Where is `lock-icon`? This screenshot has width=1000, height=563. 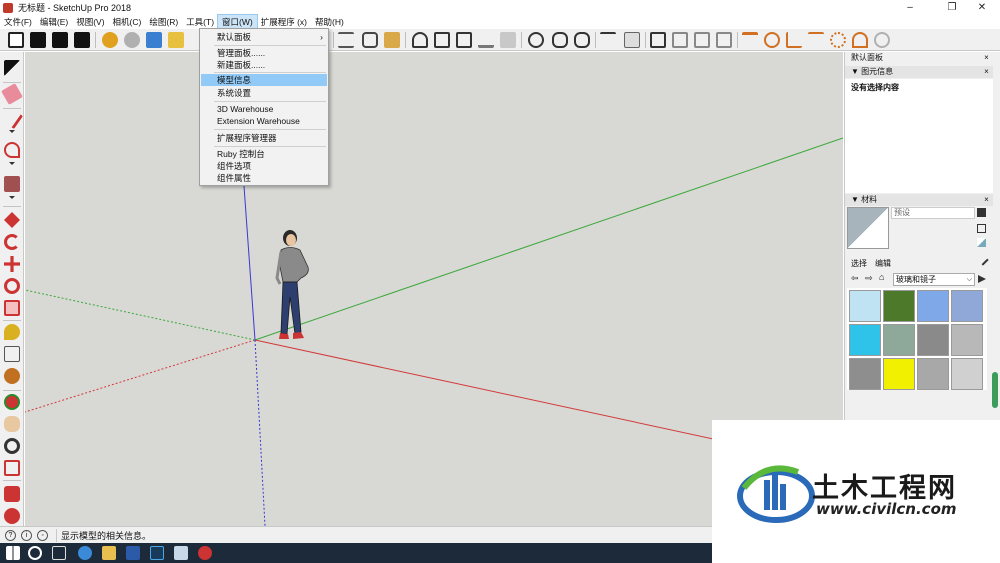 lock-icon is located at coordinates (724, 40).